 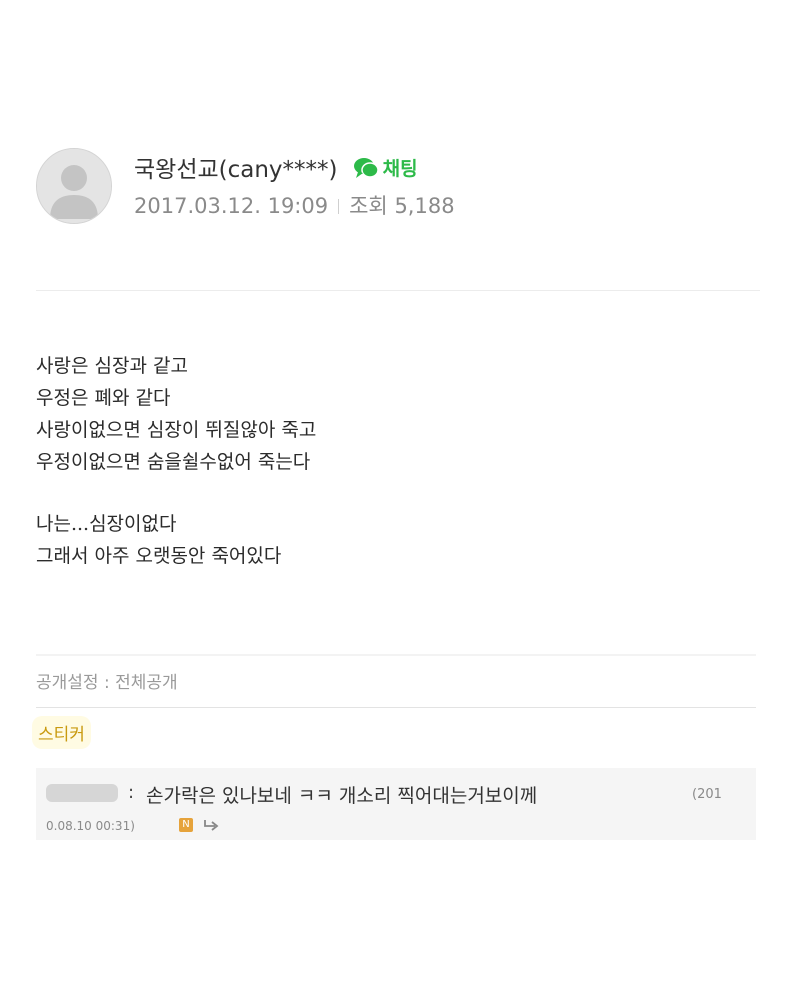 What do you see at coordinates (186, 825) in the screenshot?
I see `new-badge-icon: N` at bounding box center [186, 825].